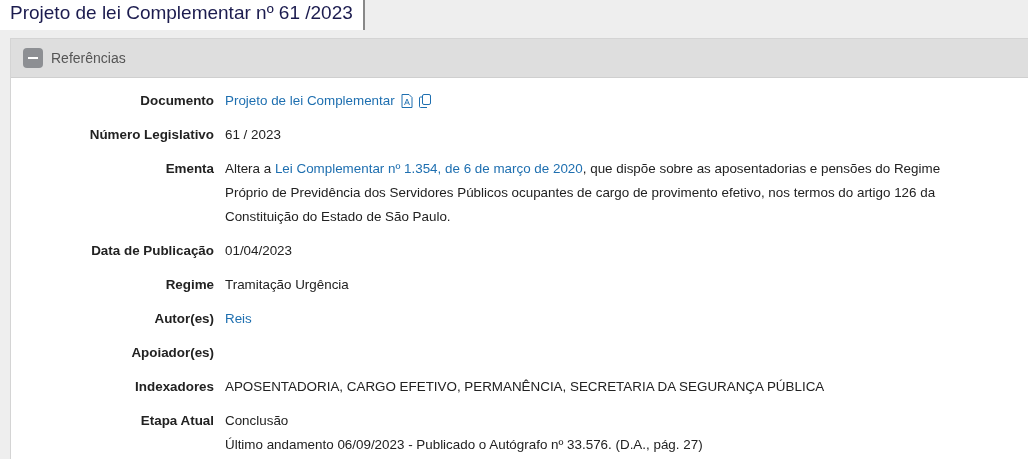  Describe the element at coordinates (464, 445) in the screenshot. I see `field-value: Último andamento 06/09/2023 - Publicado o Autógrafo nº 33.576. (D.A., pág. 27)` at that location.